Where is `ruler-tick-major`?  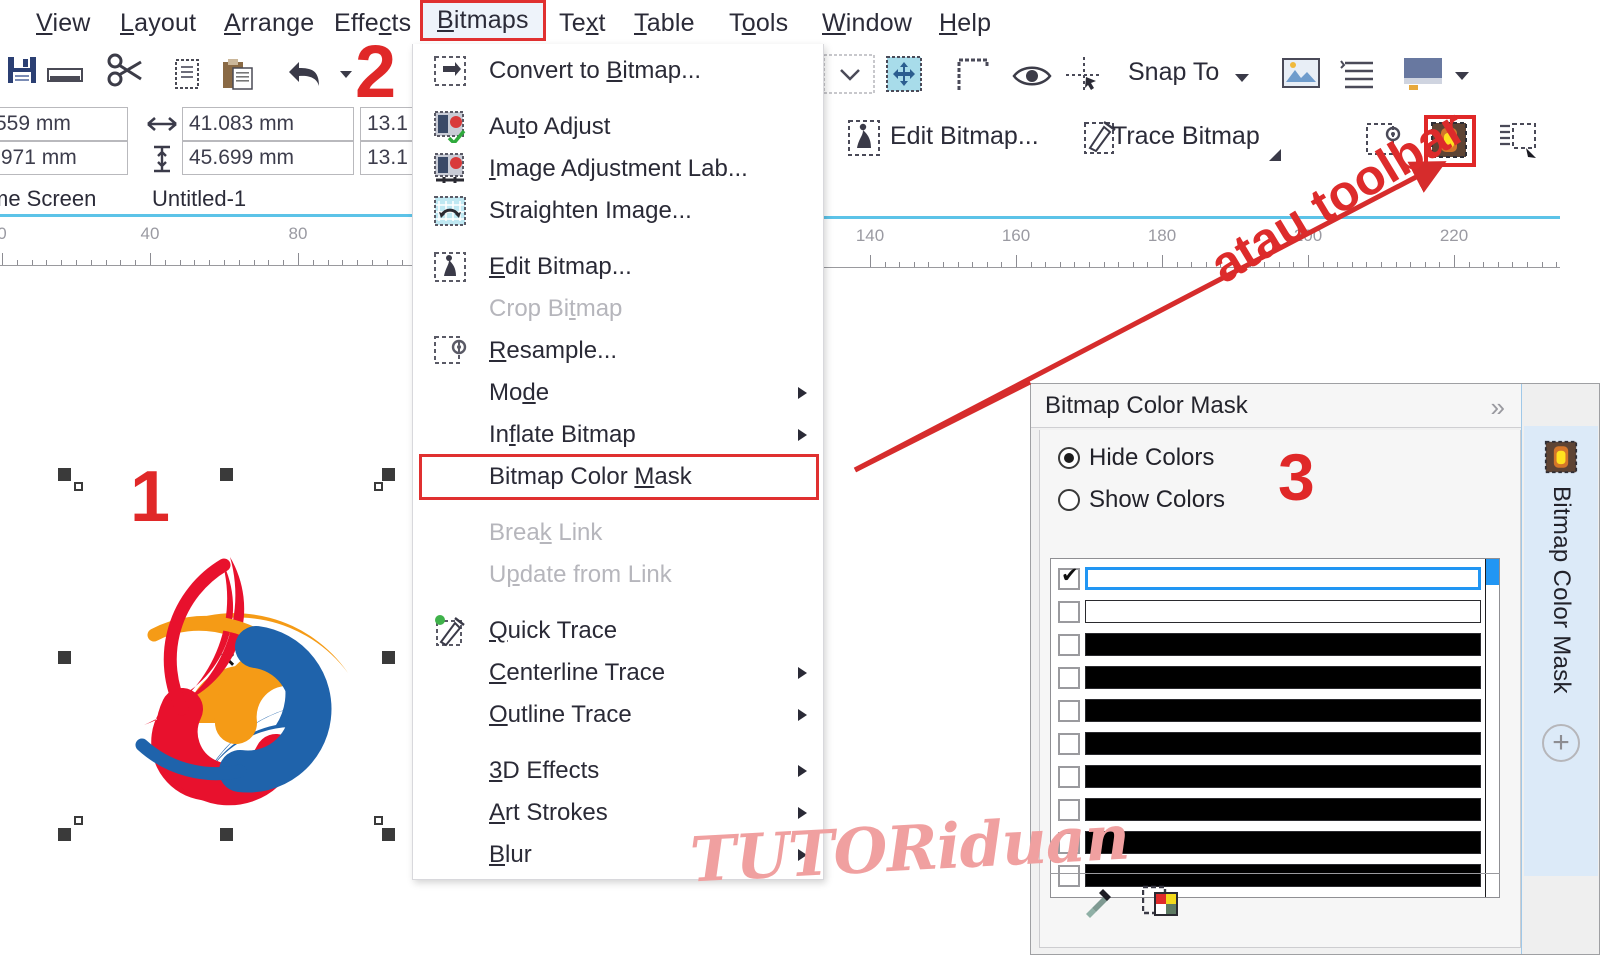
ruler-tick-major is located at coordinates (150, 259).